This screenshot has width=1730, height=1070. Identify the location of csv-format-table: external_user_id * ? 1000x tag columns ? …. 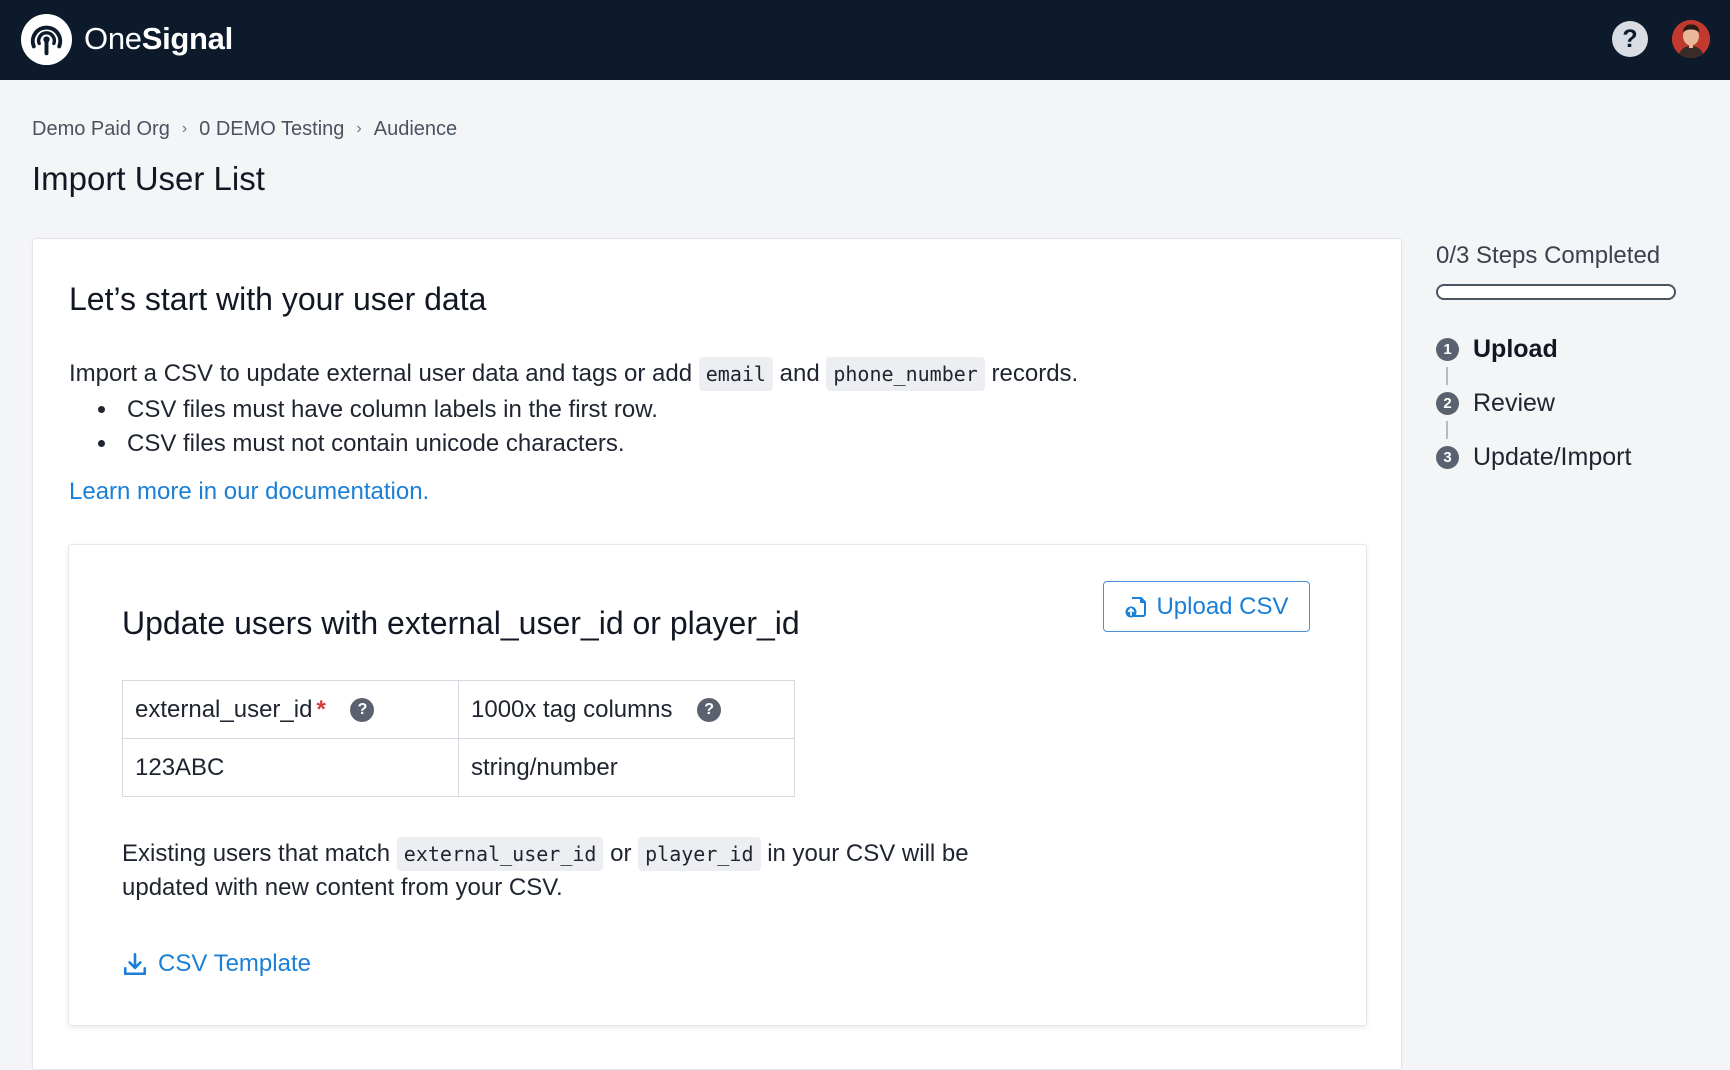
(458, 738).